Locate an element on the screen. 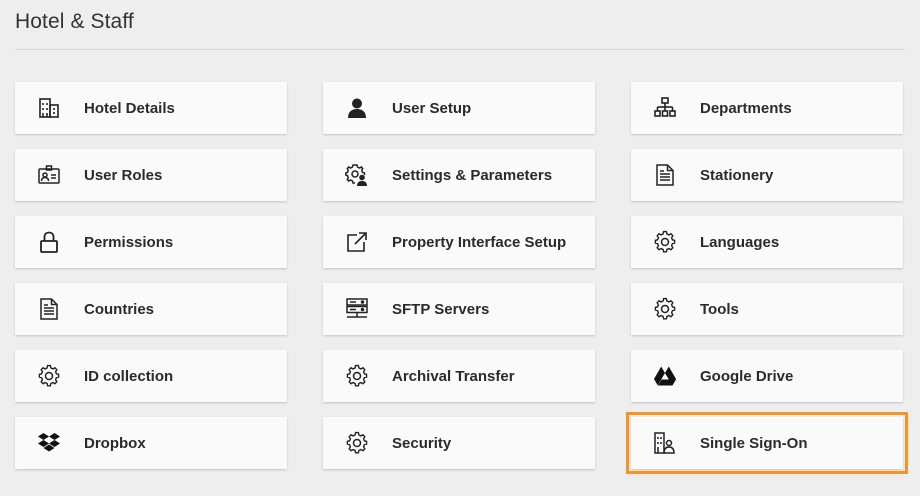  server-icon is located at coordinates (357, 309).